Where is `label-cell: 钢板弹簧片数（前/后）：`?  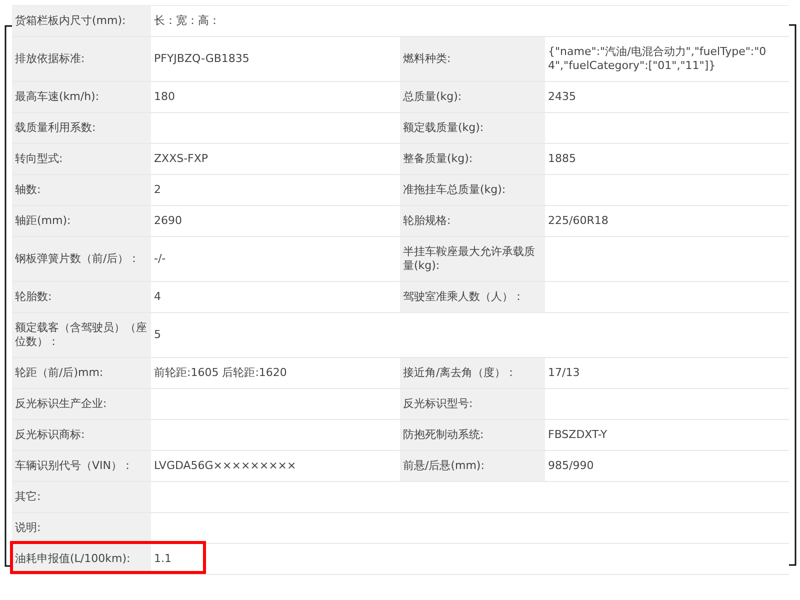
label-cell: 钢板弹簧片数（前/后）： is located at coordinates (81, 259).